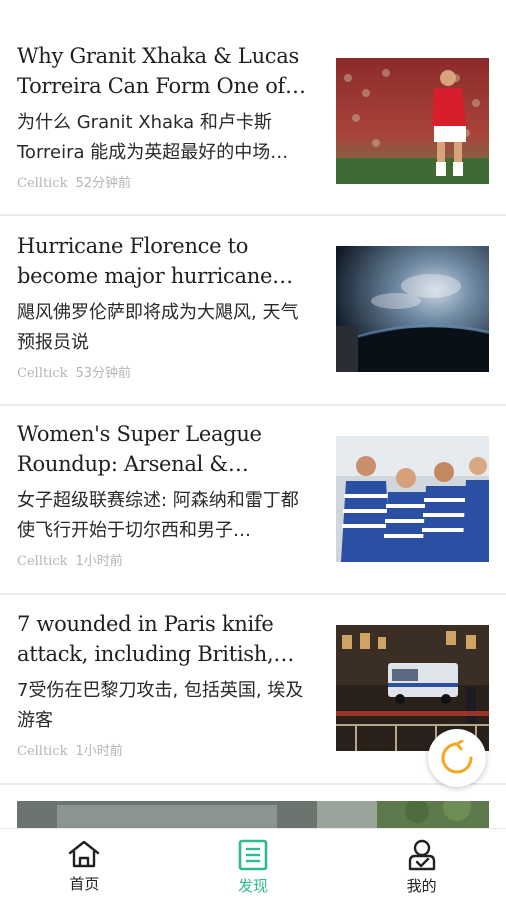  I want to click on tab-discover-label: 发现, so click(253, 886).